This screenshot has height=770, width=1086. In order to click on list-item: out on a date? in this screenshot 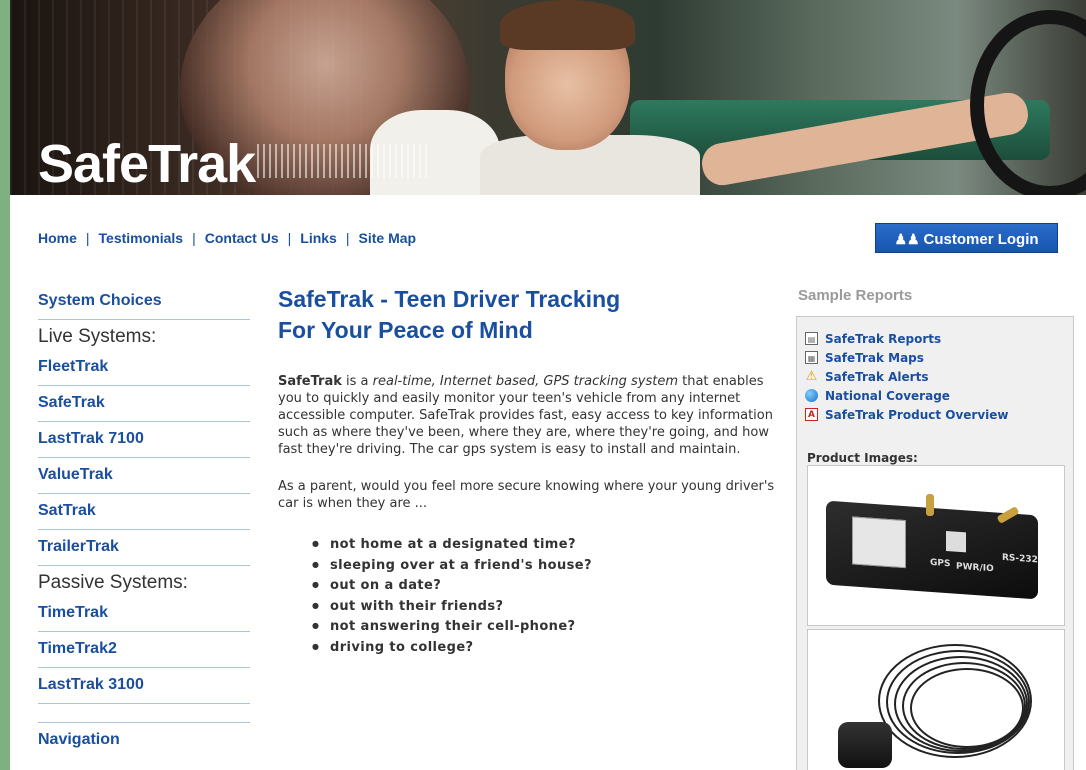, I will do `click(545, 585)`.